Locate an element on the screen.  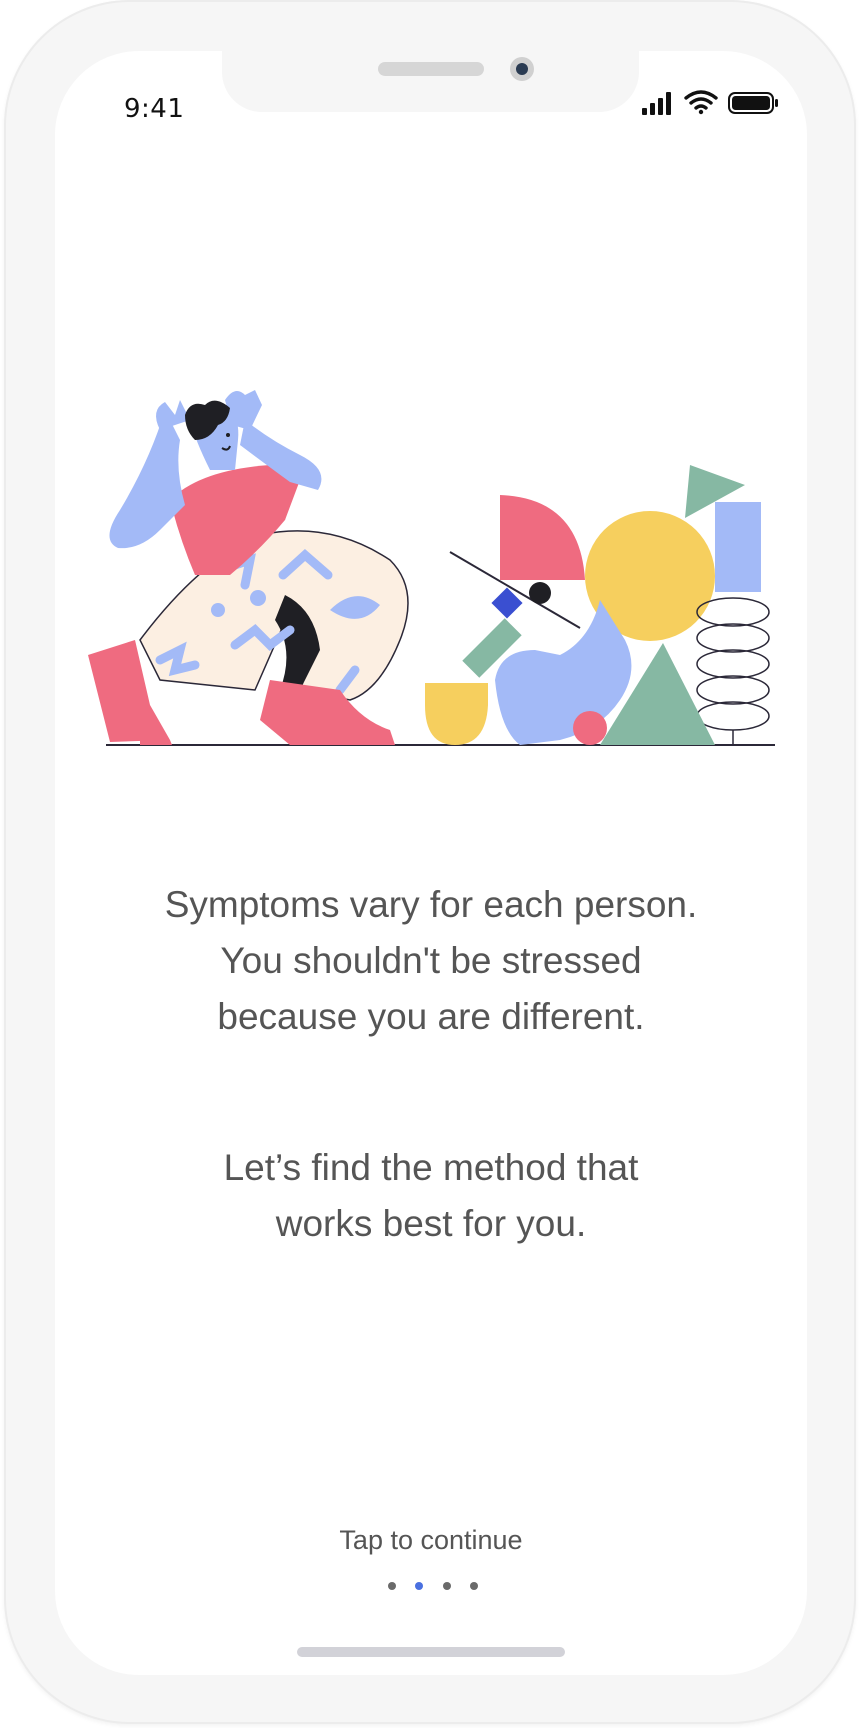
battery-icon is located at coordinates (753, 103).